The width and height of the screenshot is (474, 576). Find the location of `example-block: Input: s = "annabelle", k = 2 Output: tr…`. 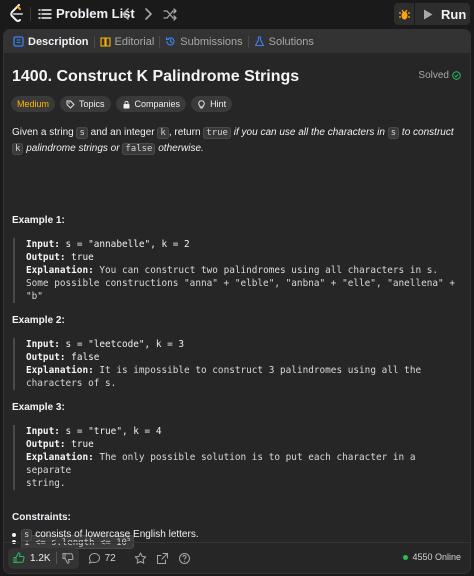

example-block: Input: s = "annabelle", k = 2 Output: tr… is located at coordinates (238, 270).